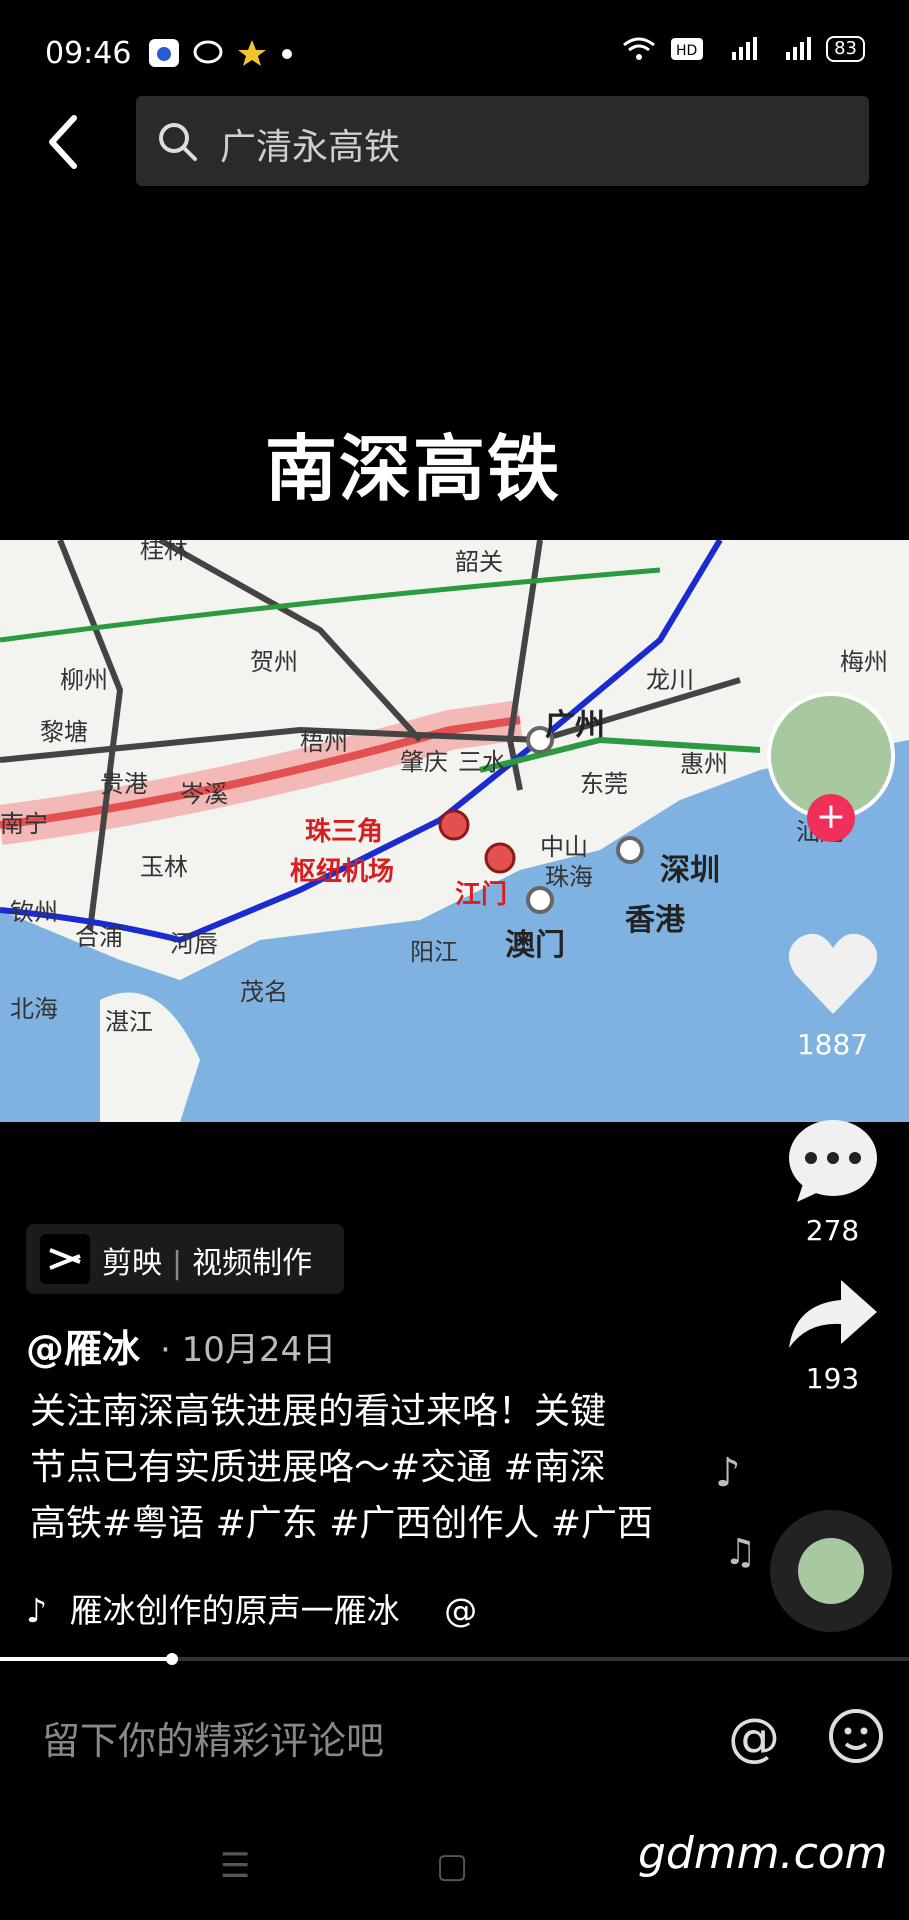  Describe the element at coordinates (454, 55) in the screenshot. I see `status-bar: 09:46 HD 83` at that location.